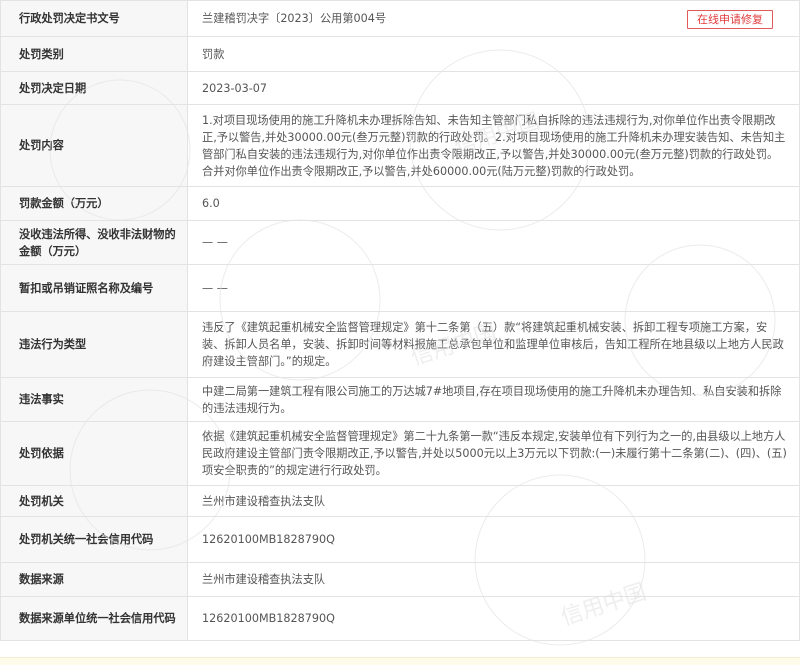 This screenshot has height=665, width=800. Describe the element at coordinates (94, 399) in the screenshot. I see `row-label: 违法事实` at that location.